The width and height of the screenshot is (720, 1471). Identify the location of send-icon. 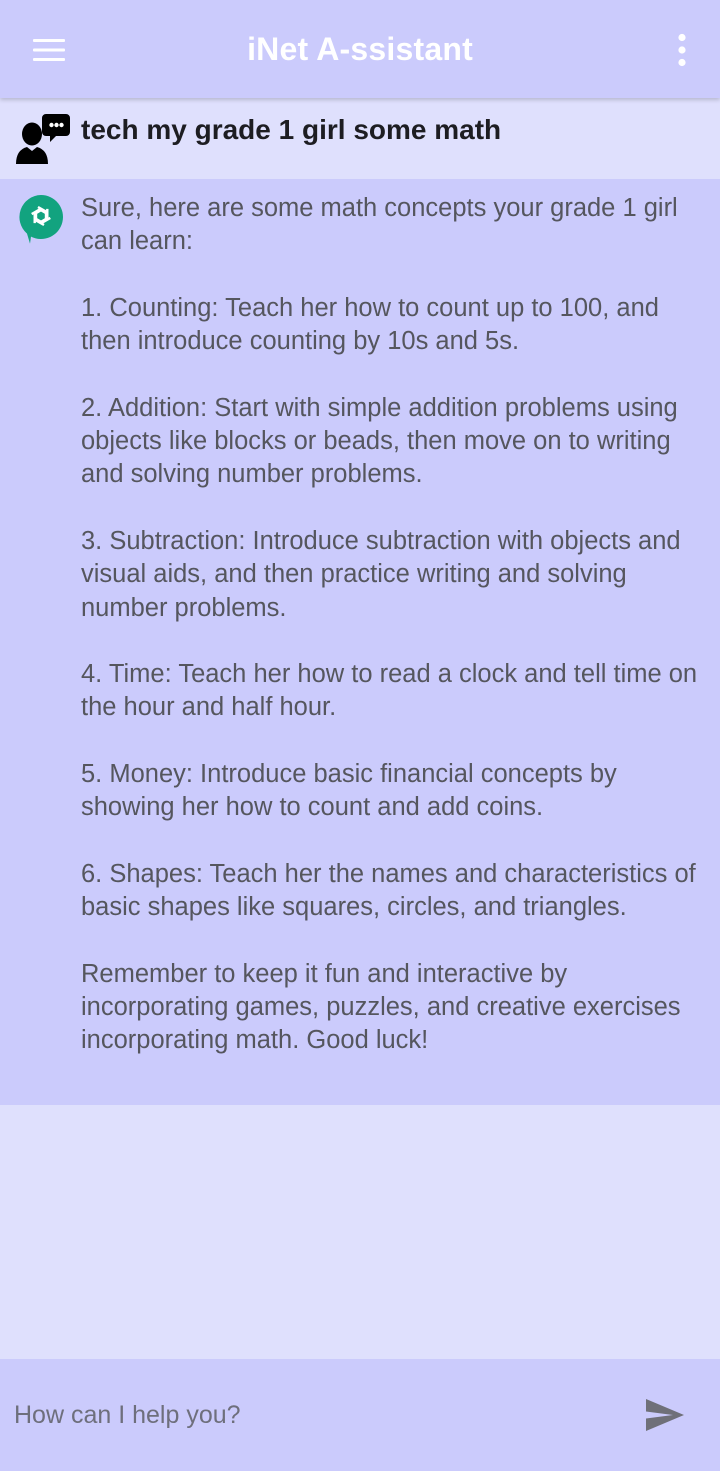
(665, 1415).